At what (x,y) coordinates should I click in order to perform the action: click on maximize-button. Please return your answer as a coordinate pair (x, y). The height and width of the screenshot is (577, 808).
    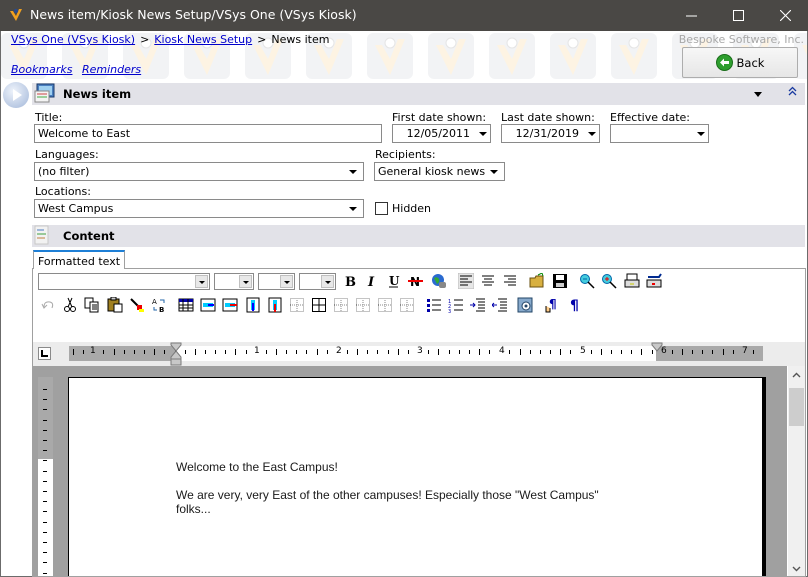
    Looking at the image, I should click on (738, 15).